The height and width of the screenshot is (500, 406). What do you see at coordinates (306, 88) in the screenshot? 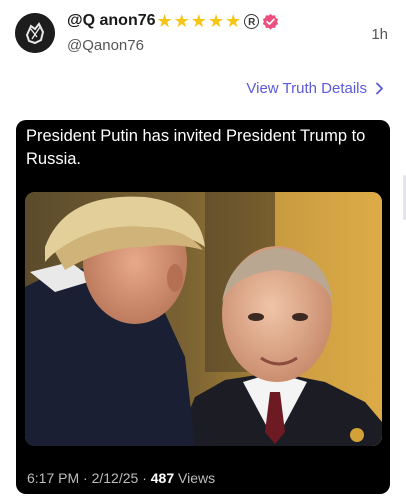
I see `view-details-label: View Truth Details` at bounding box center [306, 88].